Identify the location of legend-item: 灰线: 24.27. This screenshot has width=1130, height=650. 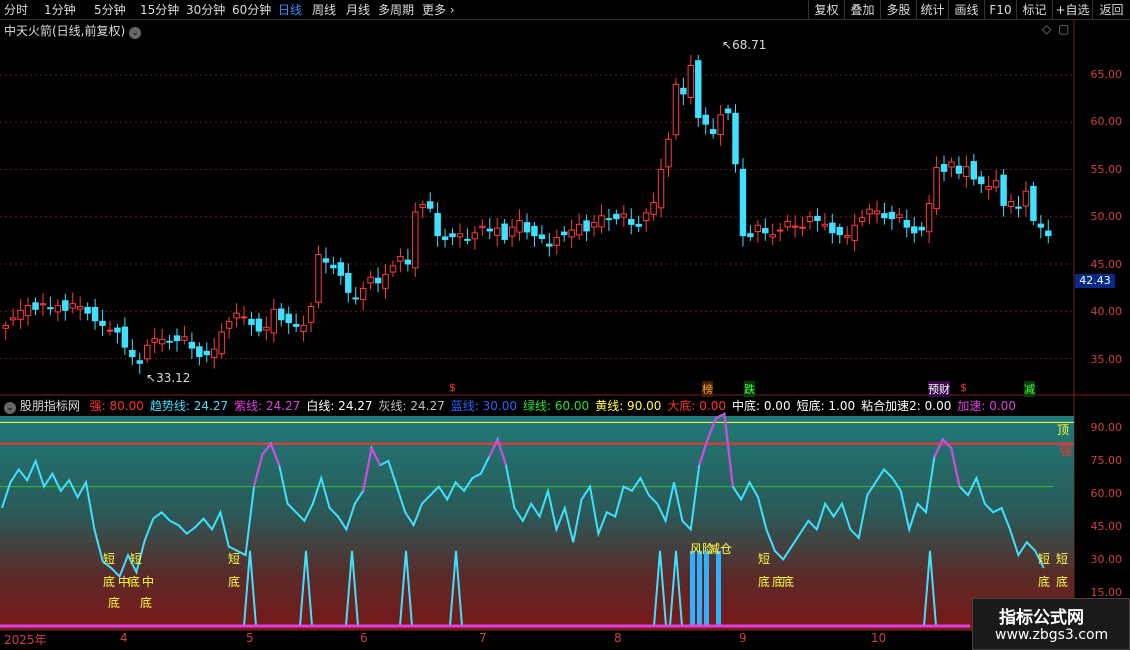
(411, 406).